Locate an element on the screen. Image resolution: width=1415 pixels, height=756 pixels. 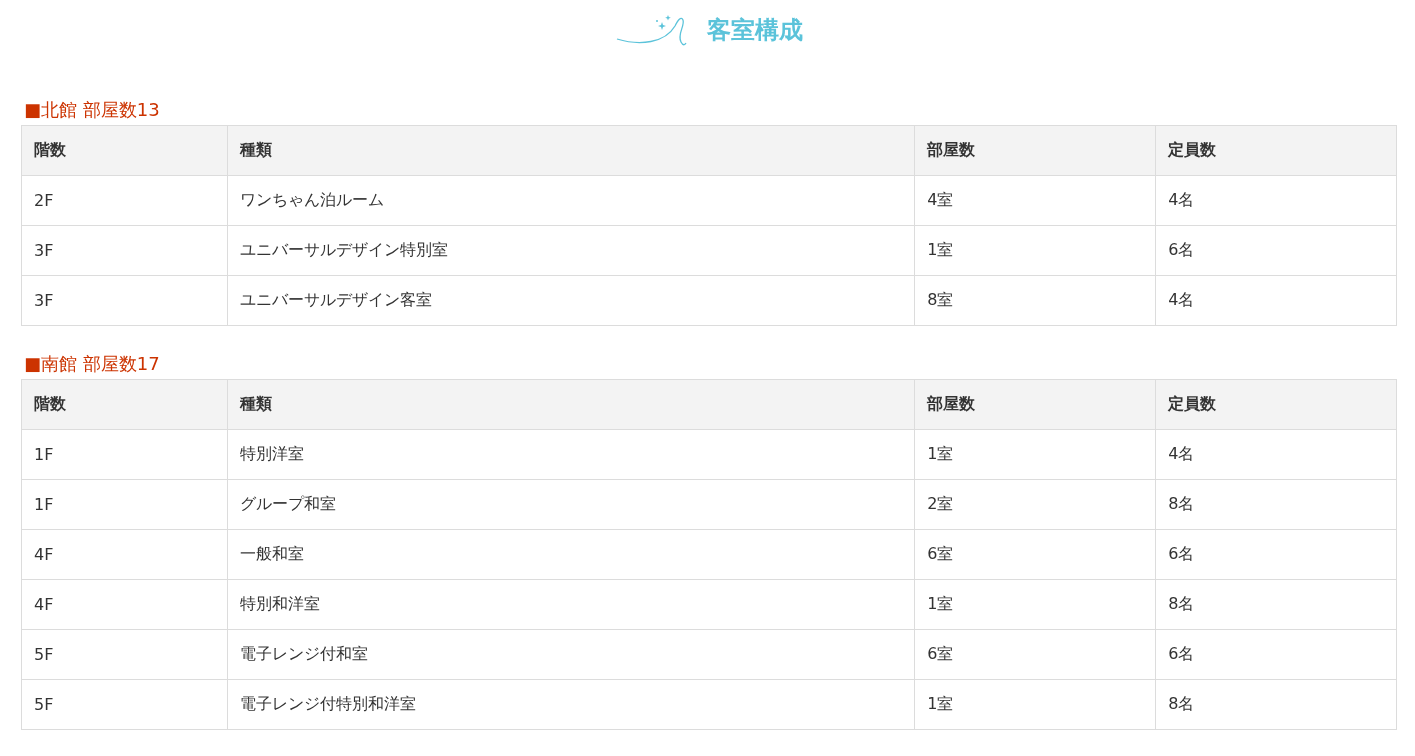
table-cell: グループ和室 is located at coordinates (571, 504).